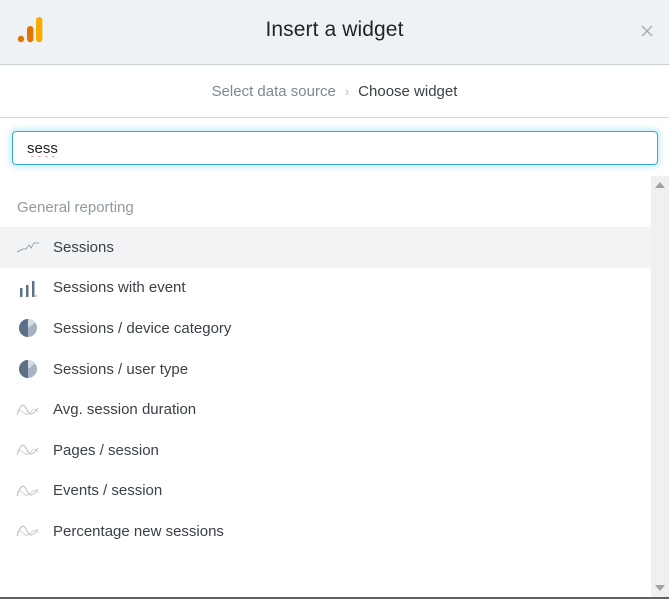  I want to click on widget-item-label: Events / session, so click(108, 491).